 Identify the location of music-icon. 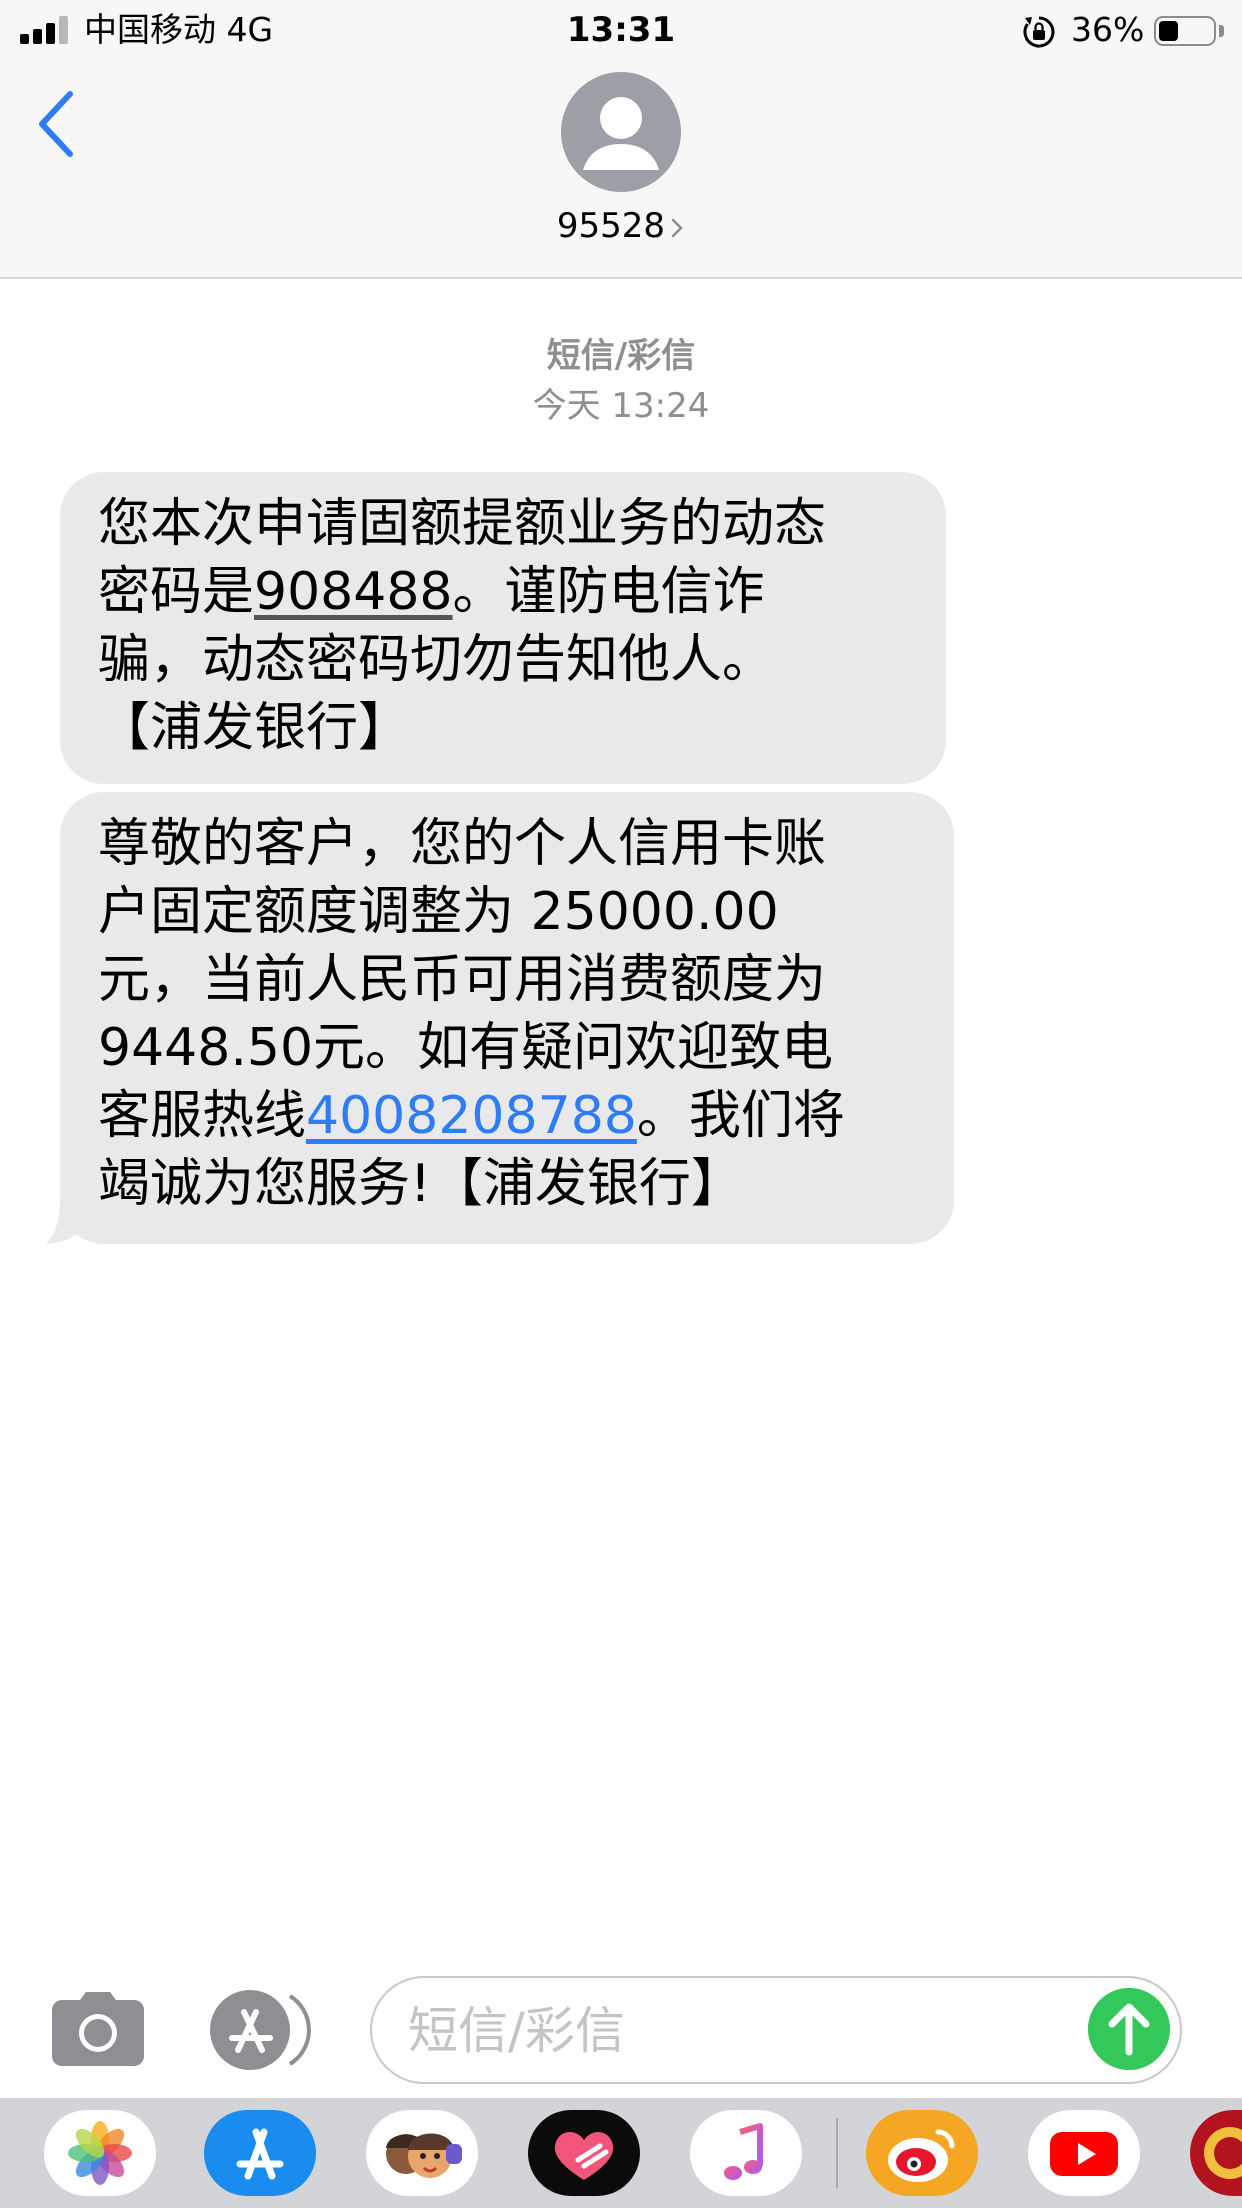
(746, 2153).